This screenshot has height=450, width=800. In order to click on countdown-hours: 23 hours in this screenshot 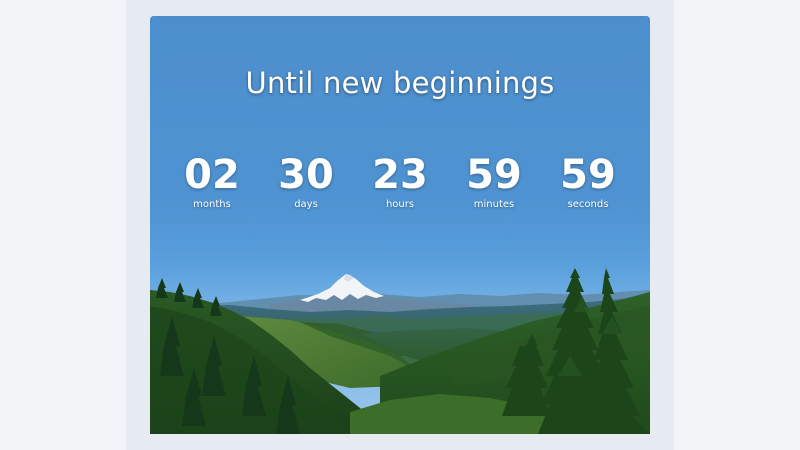, I will do `click(400, 185)`.